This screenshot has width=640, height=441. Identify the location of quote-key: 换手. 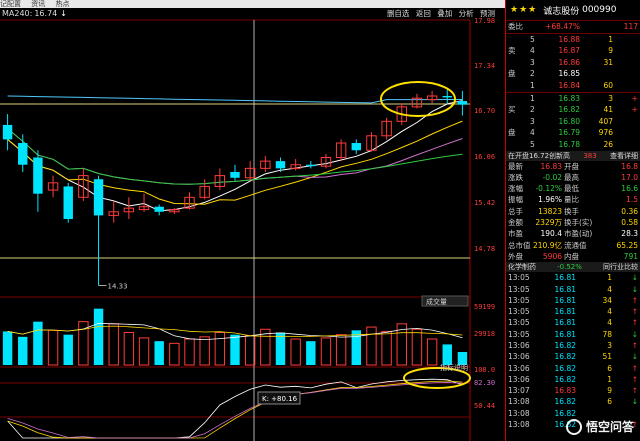
(571, 211).